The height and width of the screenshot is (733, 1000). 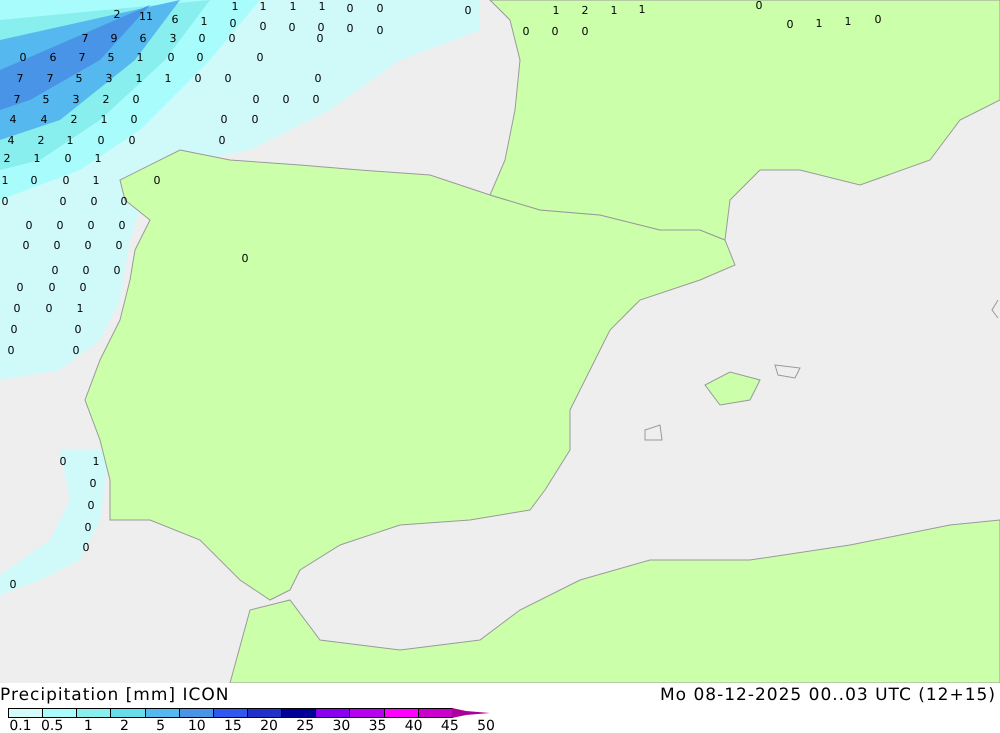 What do you see at coordinates (828, 695) in the screenshot?
I see `forecast-time: Mo 08-12-2025 00..03 UTC (12+15)` at bounding box center [828, 695].